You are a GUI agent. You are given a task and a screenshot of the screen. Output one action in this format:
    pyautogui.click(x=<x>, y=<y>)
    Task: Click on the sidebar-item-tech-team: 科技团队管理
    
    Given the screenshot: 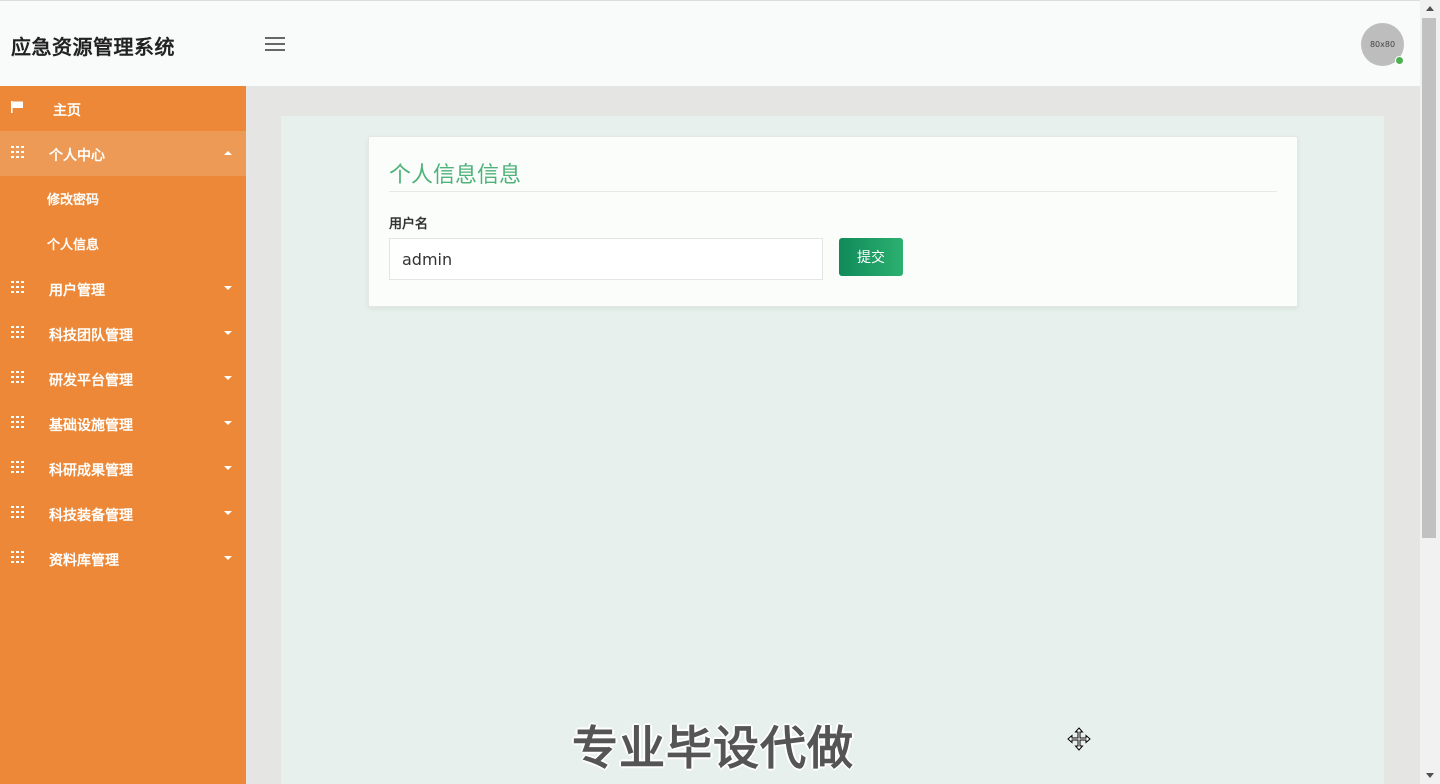 What is the action you would take?
    pyautogui.click(x=123, y=333)
    